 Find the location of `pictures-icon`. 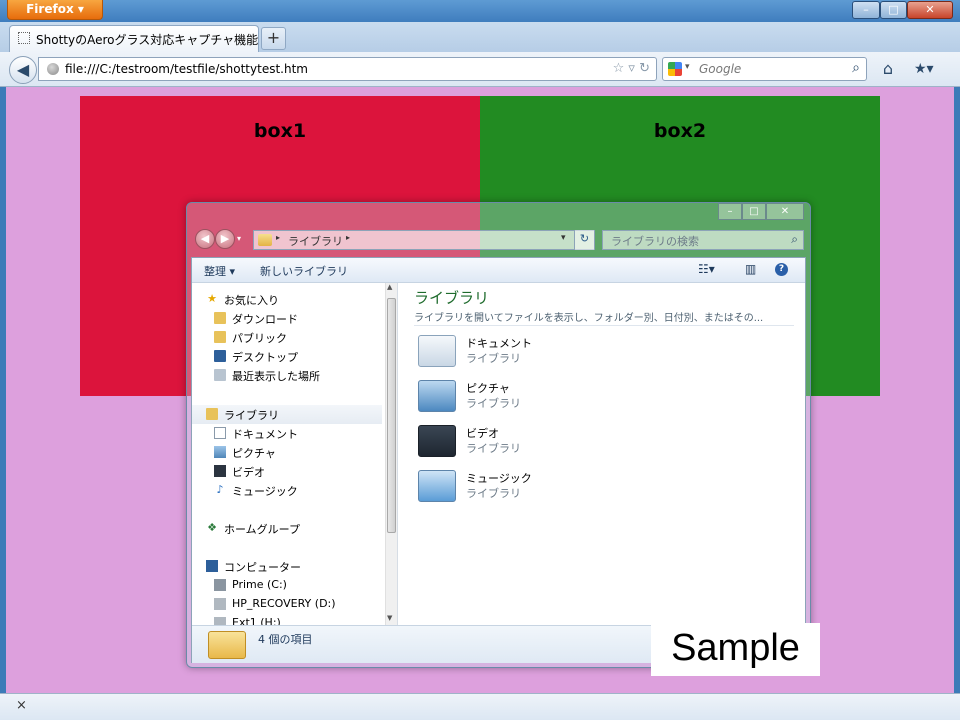

pictures-icon is located at coordinates (220, 452).